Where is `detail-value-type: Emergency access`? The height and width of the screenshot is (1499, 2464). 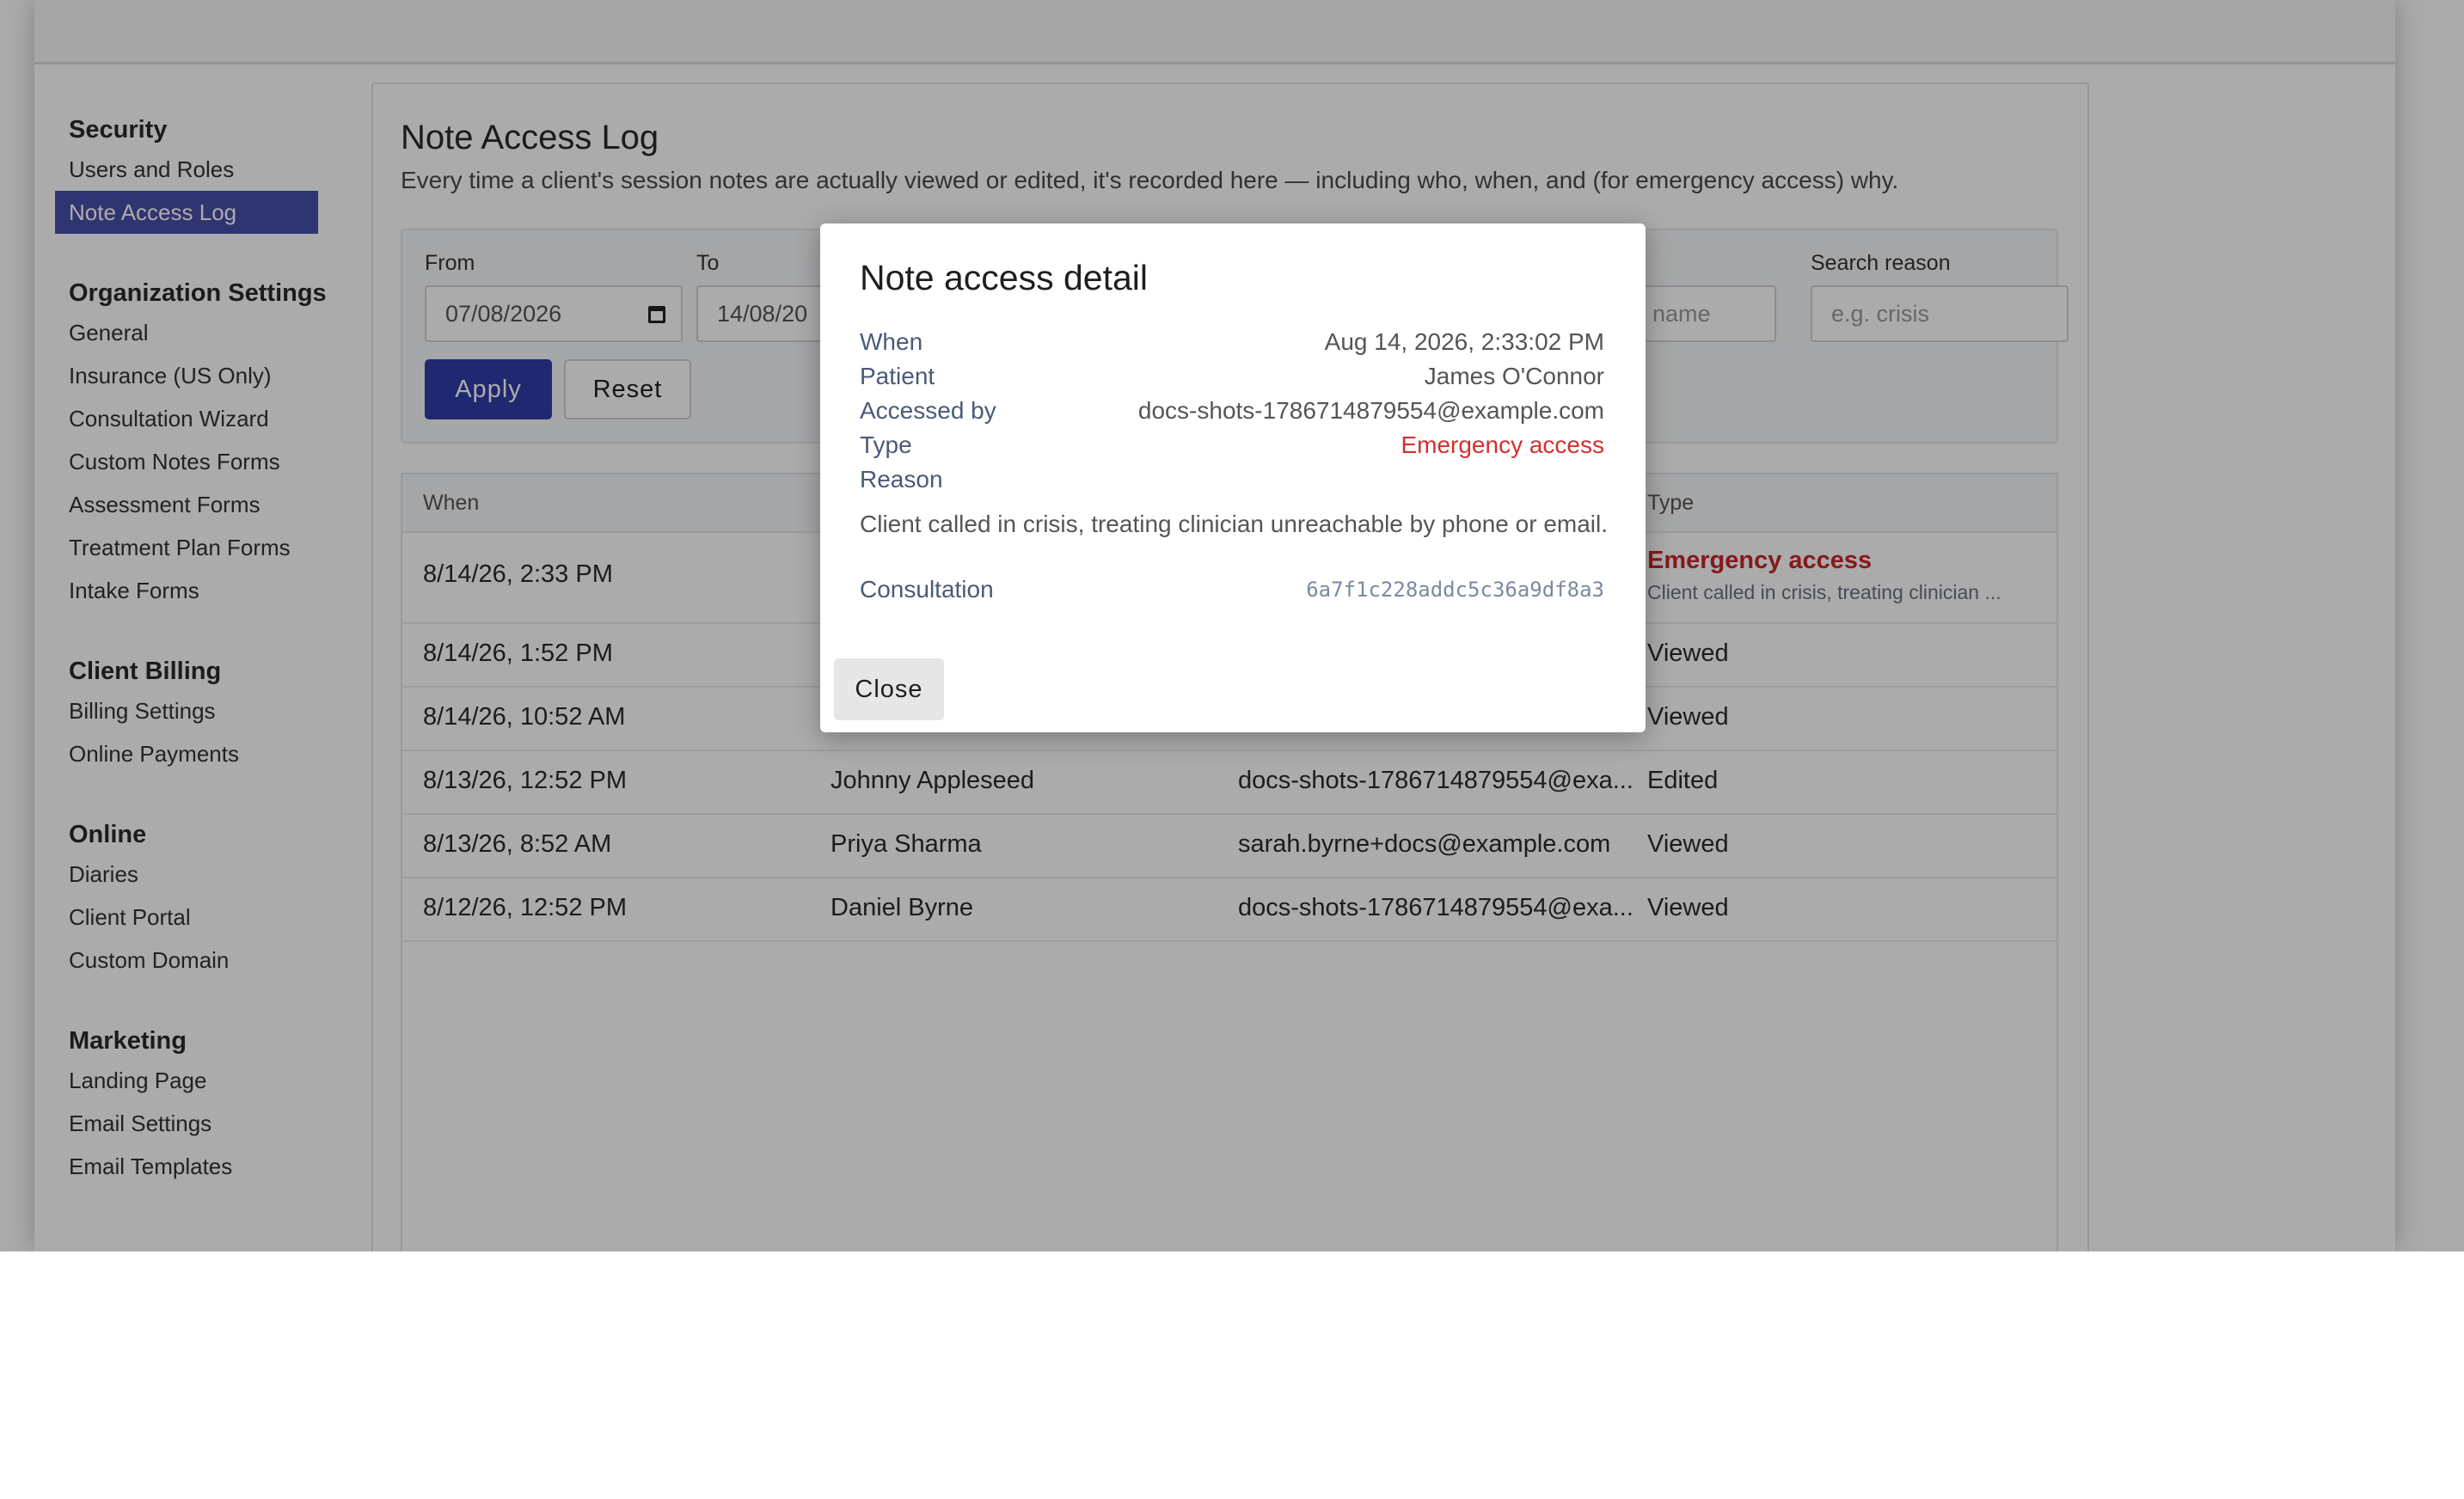 detail-value-type: Emergency access is located at coordinates (1502, 445).